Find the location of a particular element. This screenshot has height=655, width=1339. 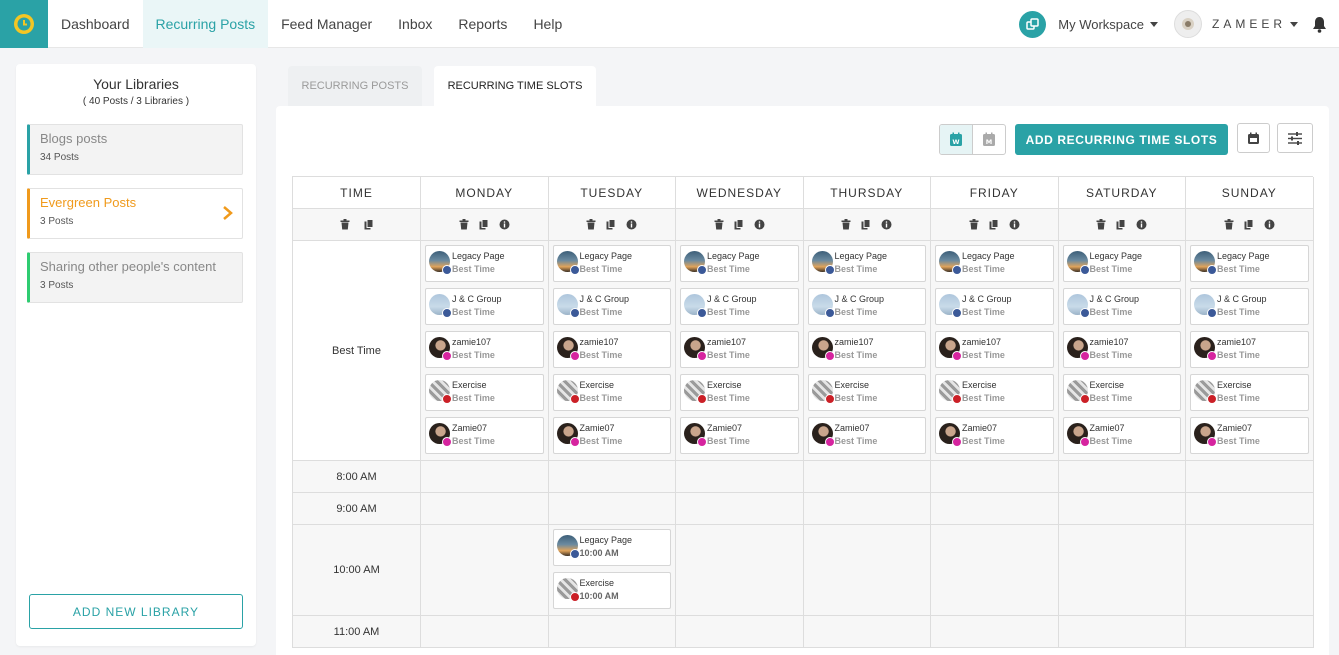

calendar-settings-button is located at coordinates (1253, 138).